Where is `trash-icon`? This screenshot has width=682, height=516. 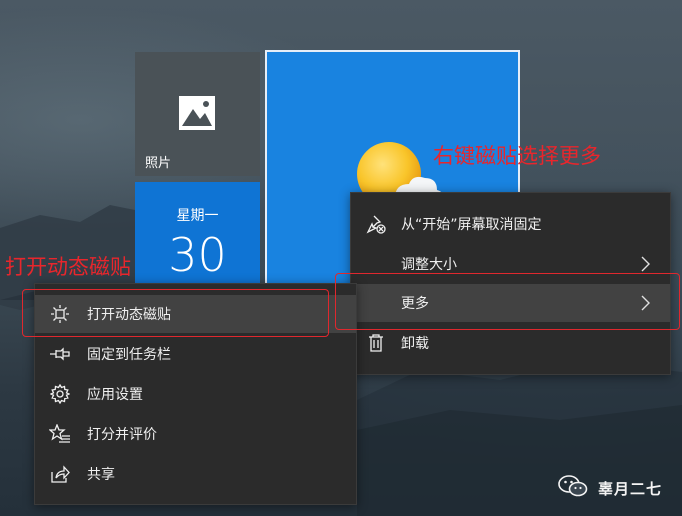
trash-icon is located at coordinates (376, 343).